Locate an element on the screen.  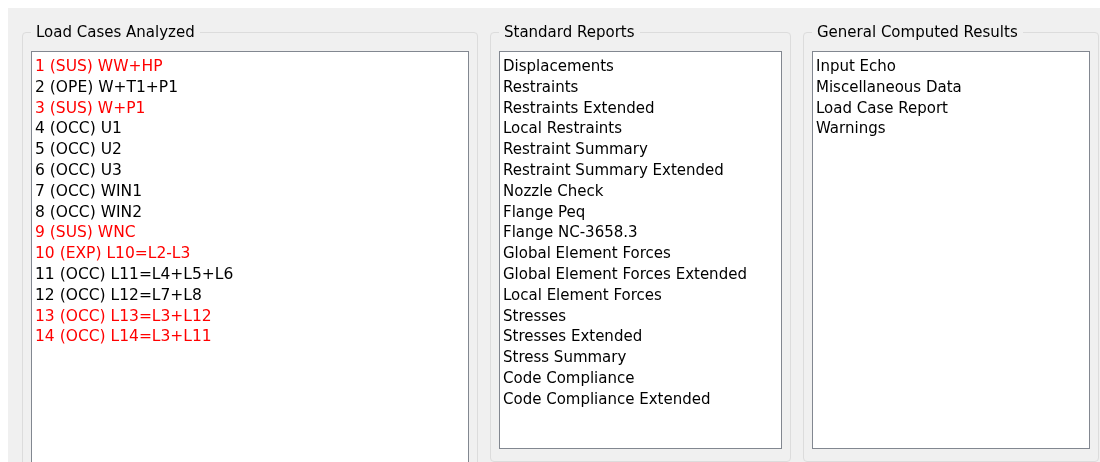
list-item: Miscellaneous Data is located at coordinates (889, 87).